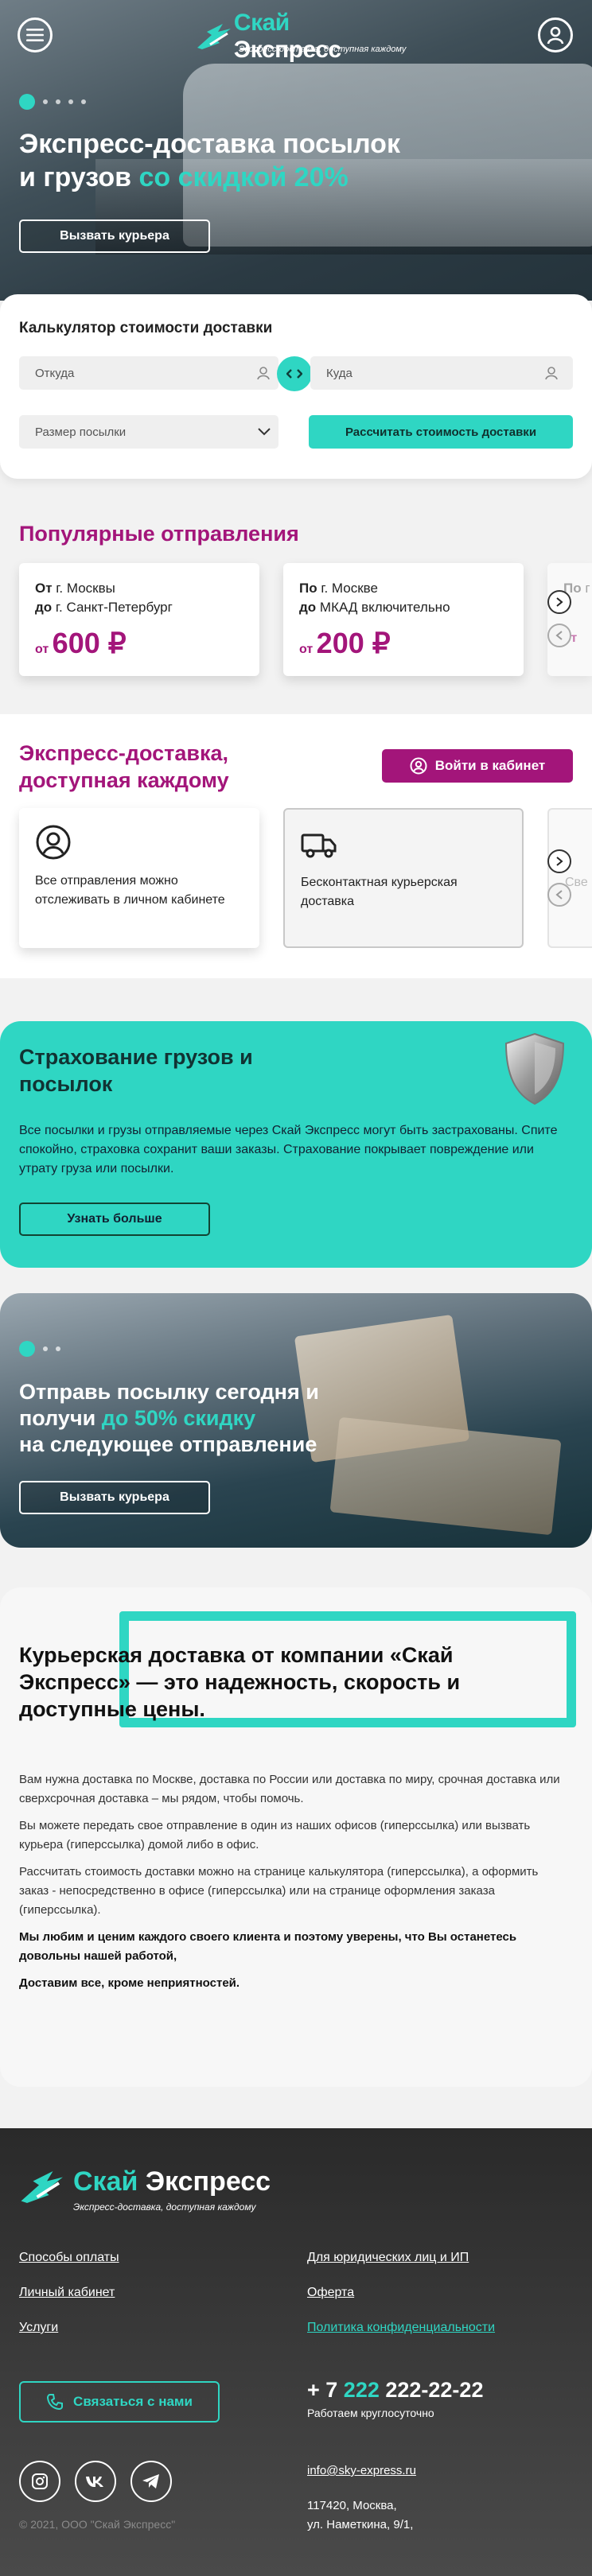 The height and width of the screenshot is (2576, 592). What do you see at coordinates (306, 649) in the screenshot?
I see `price-prefix: от` at bounding box center [306, 649].